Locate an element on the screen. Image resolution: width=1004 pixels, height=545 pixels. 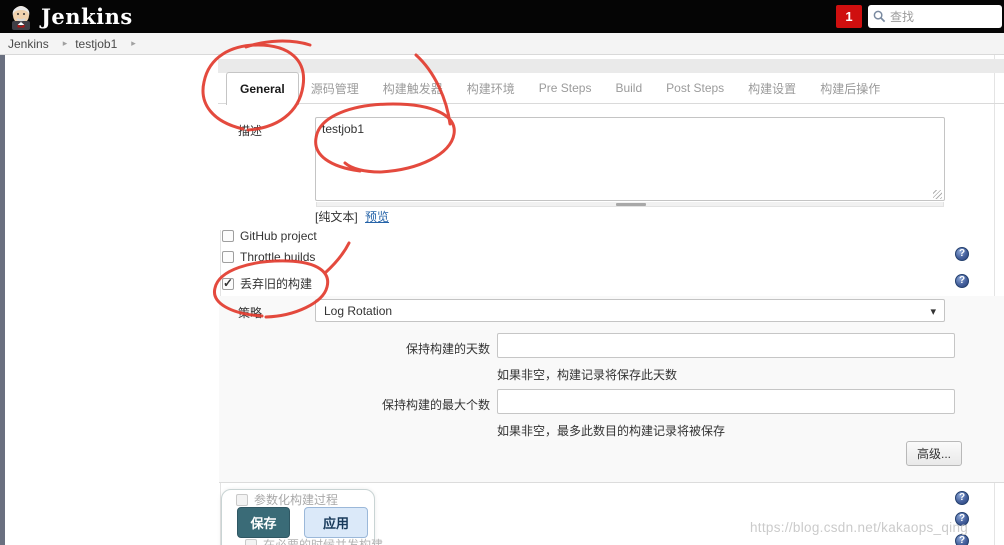
preview-link: 预览 is located at coordinates (377, 217).